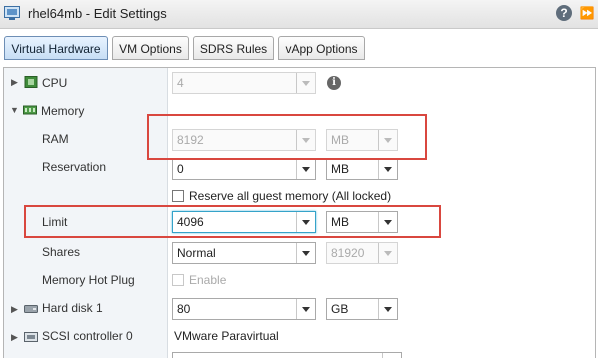 The width and height of the screenshot is (598, 358). I want to click on memory-label: Memory, so click(63, 111).